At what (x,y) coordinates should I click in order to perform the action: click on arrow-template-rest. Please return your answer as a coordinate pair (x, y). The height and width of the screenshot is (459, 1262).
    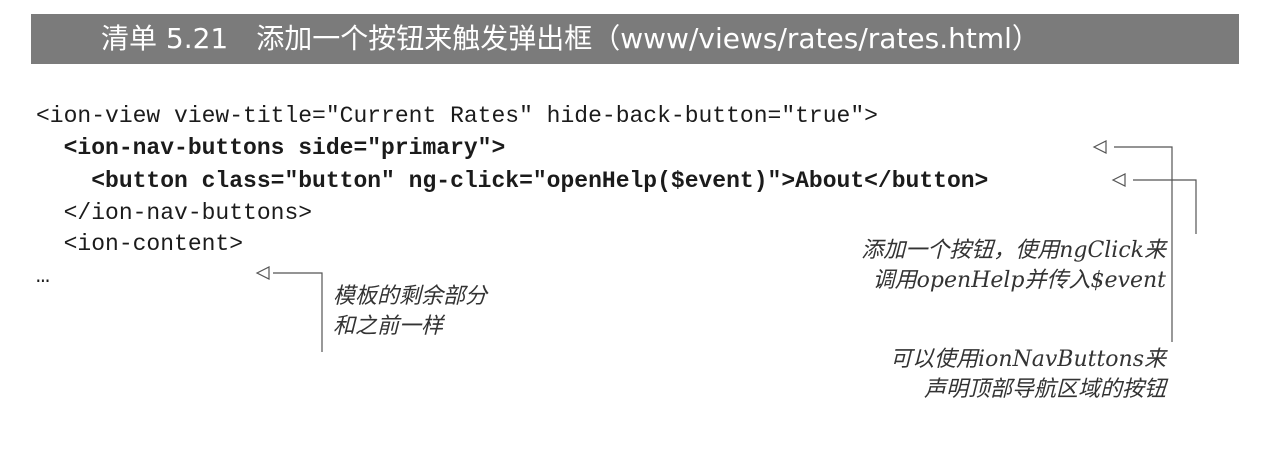
    Looking at the image, I should click on (298, 312).